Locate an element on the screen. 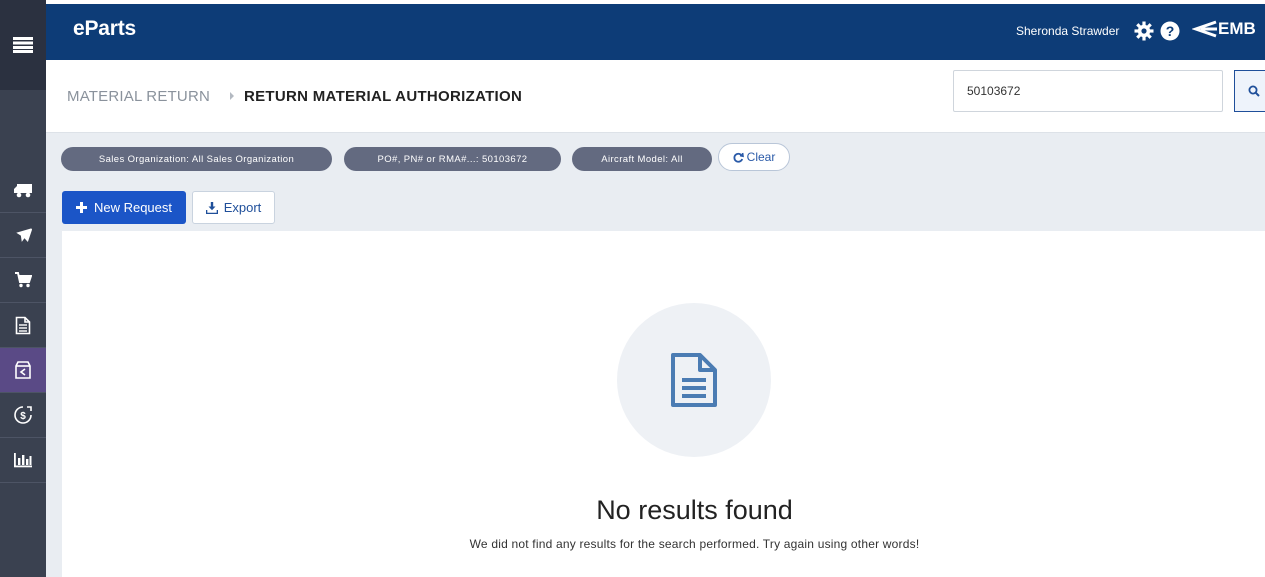 Image resolution: width=1265 pixels, height=577 pixels. hamburger-icon is located at coordinates (23, 45).